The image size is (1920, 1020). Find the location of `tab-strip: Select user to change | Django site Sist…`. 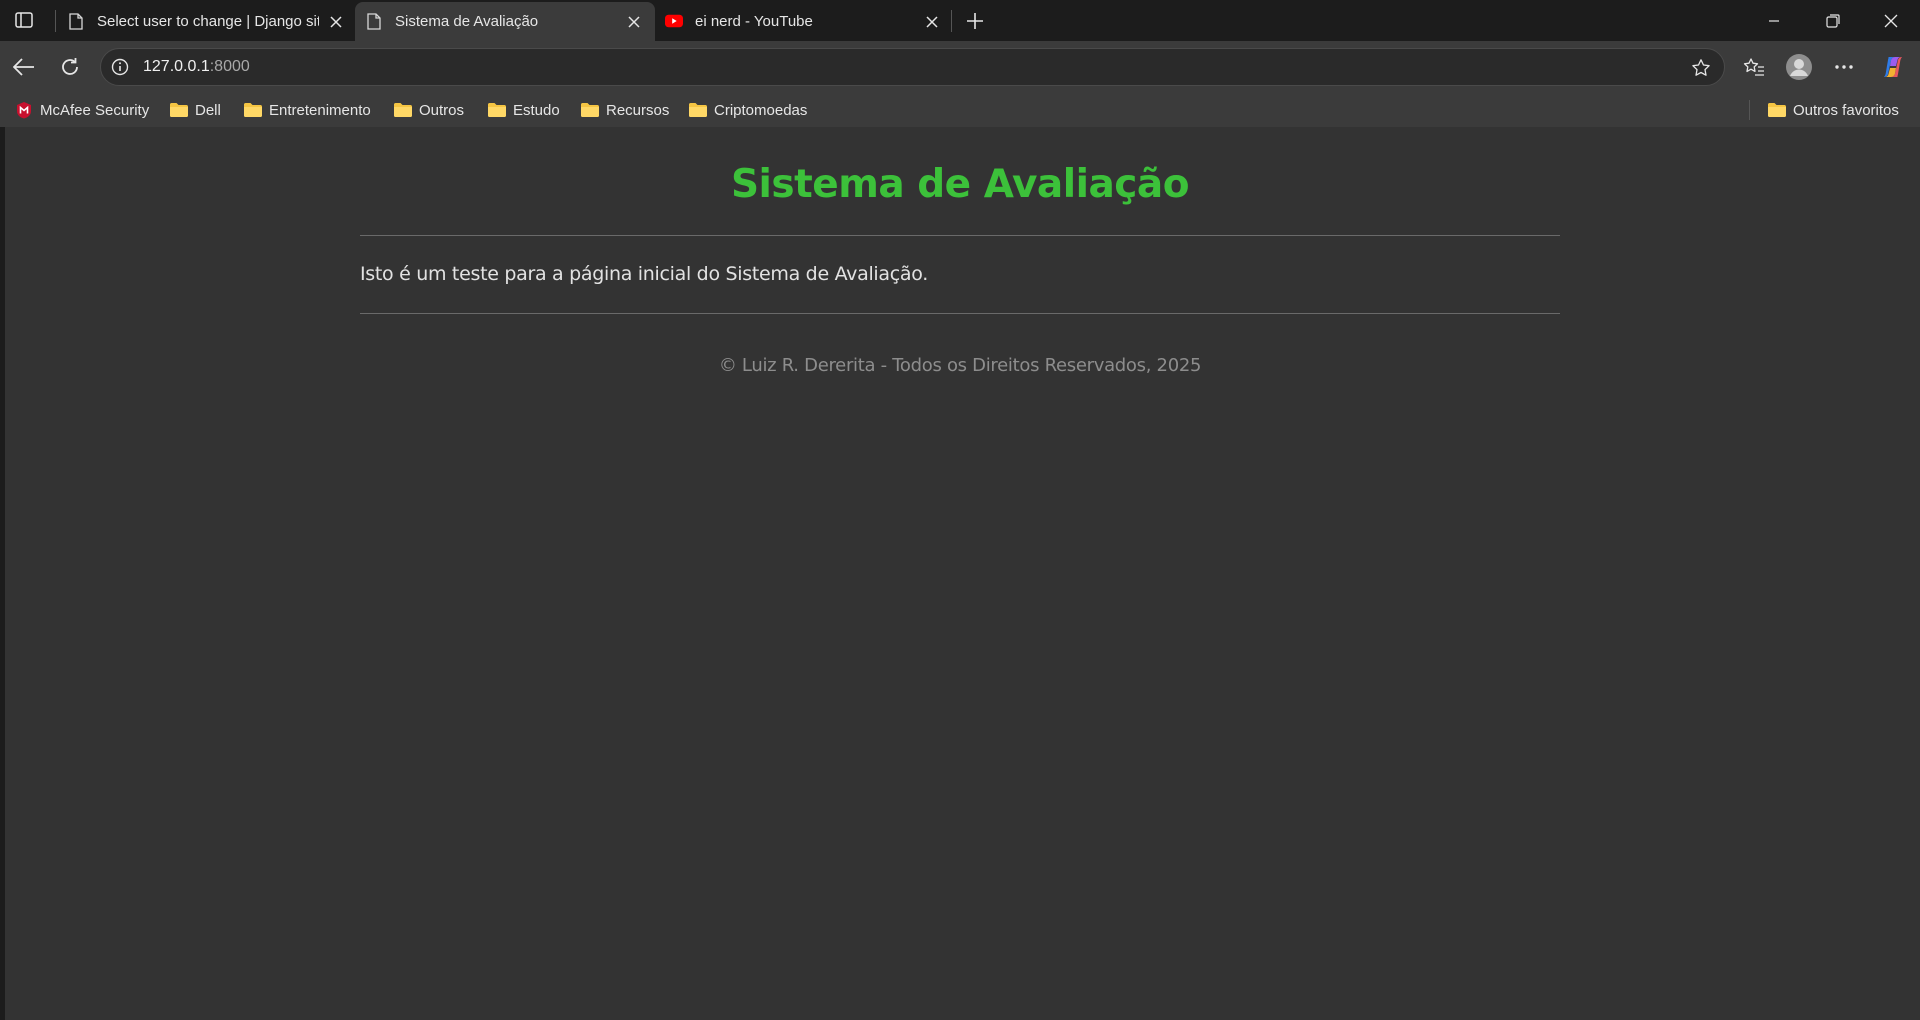

tab-strip: Select user to change | Django site Sist… is located at coordinates (960, 20).